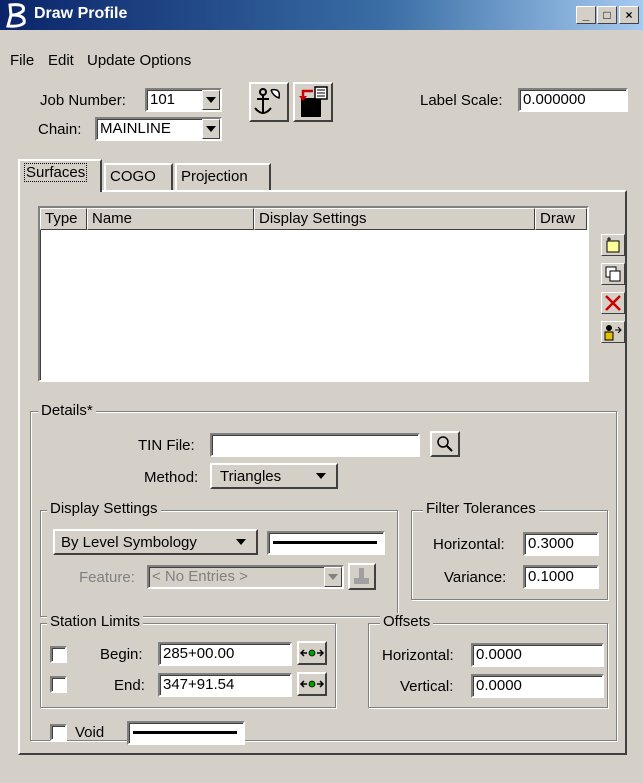  What do you see at coordinates (469, 544) in the screenshot?
I see `filter-horizontal-label: Horizontal:` at bounding box center [469, 544].